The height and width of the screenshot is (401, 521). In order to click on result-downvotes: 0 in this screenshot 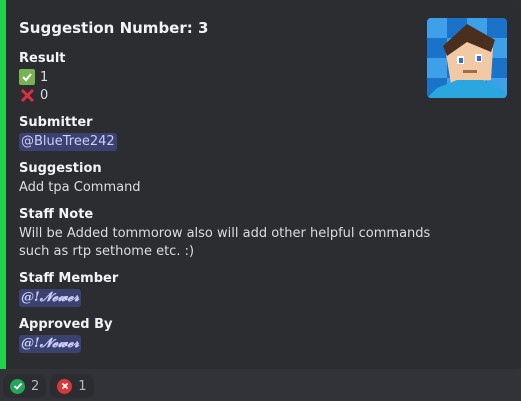, I will do `click(33, 95)`.